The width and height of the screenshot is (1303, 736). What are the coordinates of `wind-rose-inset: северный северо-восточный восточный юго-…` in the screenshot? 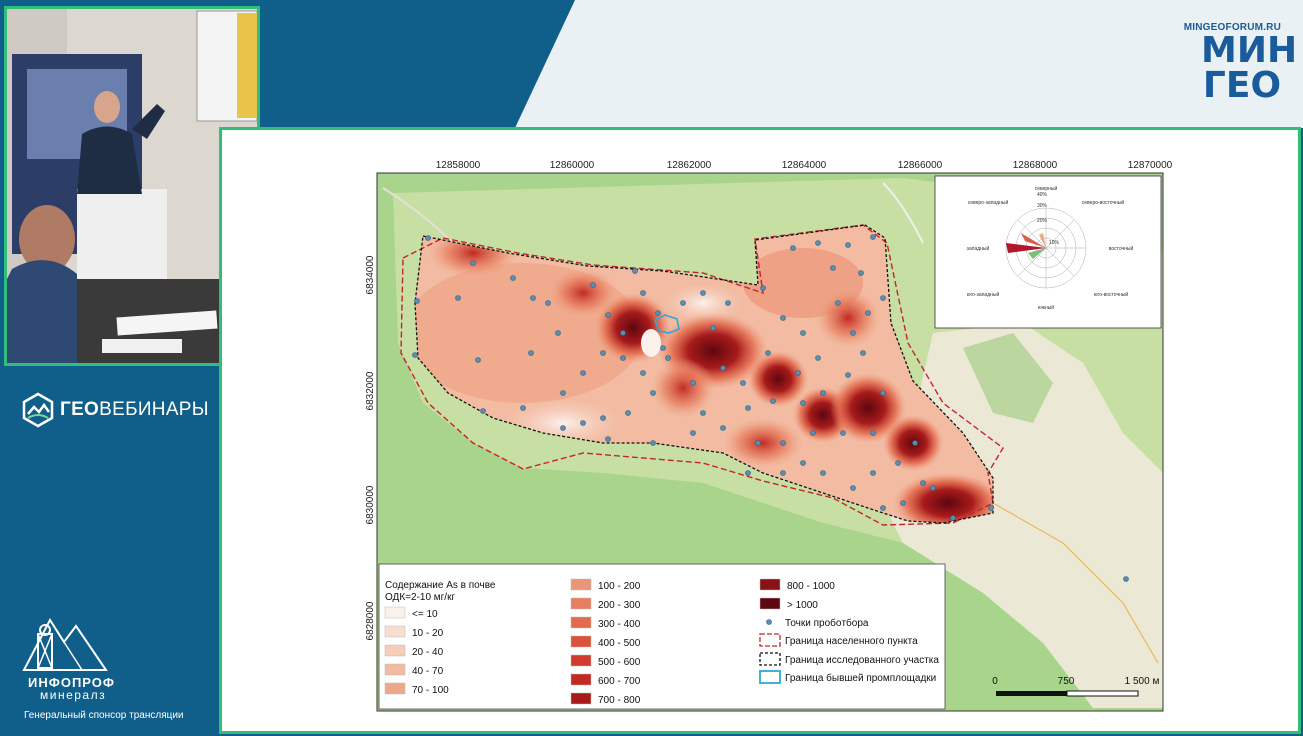 It's located at (1048, 252).